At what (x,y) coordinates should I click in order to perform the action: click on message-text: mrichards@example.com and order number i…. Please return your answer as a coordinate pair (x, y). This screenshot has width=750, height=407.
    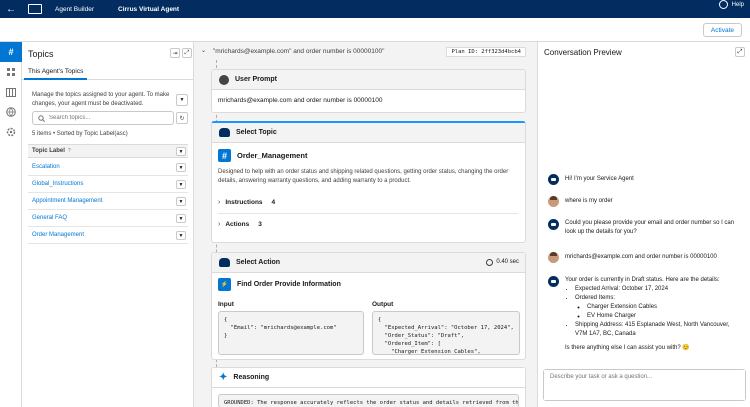
    Looking at the image, I should click on (641, 257).